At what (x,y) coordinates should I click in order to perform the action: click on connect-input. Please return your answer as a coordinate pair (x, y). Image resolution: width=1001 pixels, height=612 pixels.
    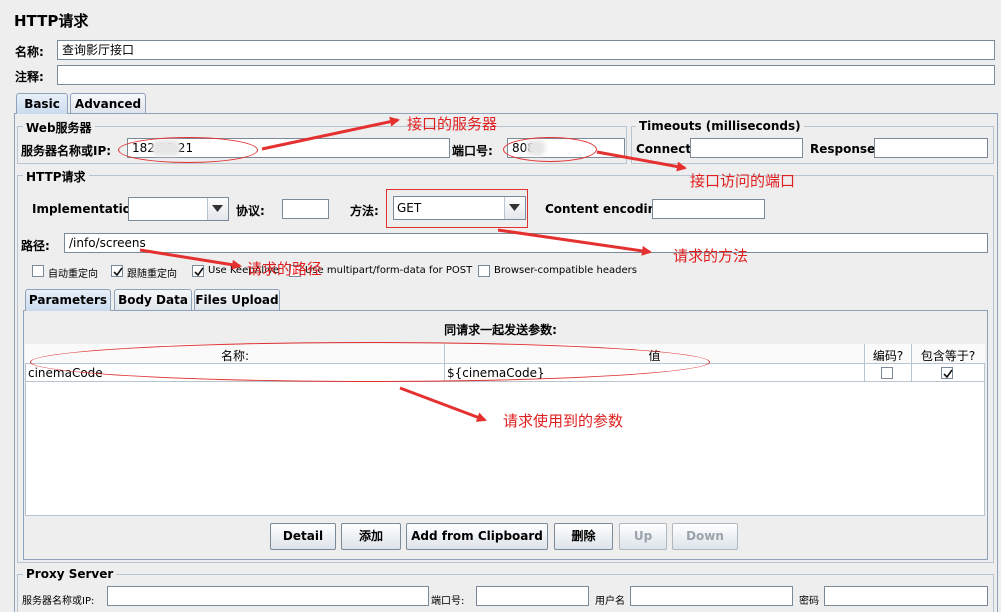
    Looking at the image, I should click on (746, 148).